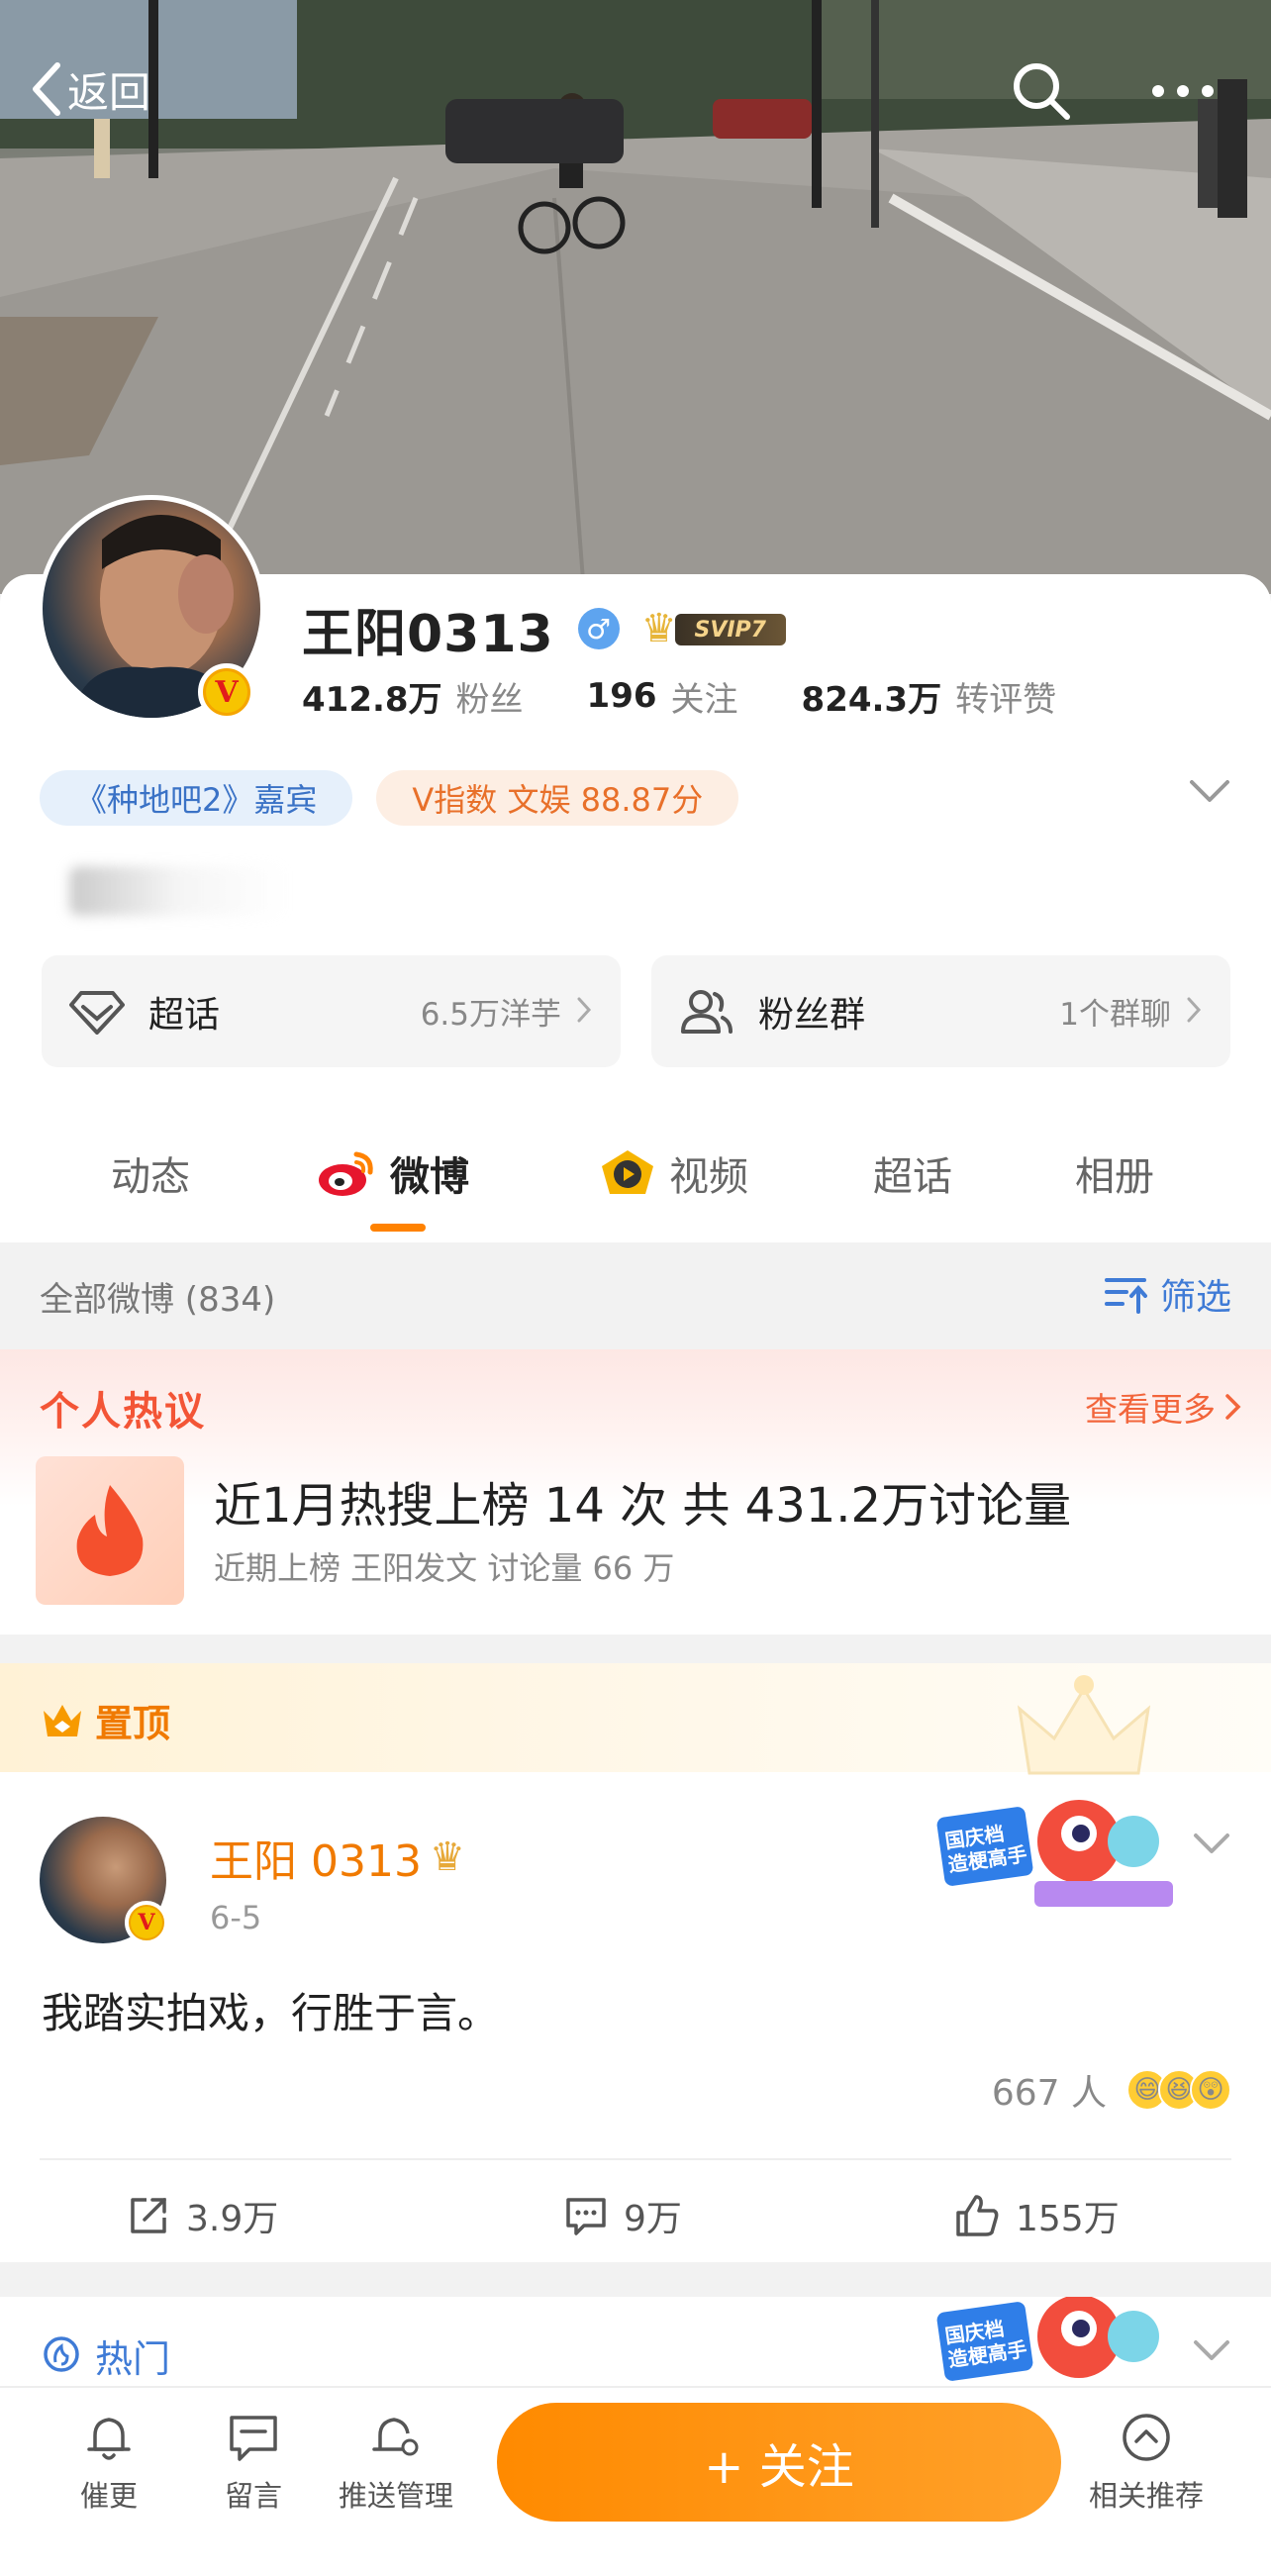  I want to click on pinned-label: 置顶, so click(105, 1720).